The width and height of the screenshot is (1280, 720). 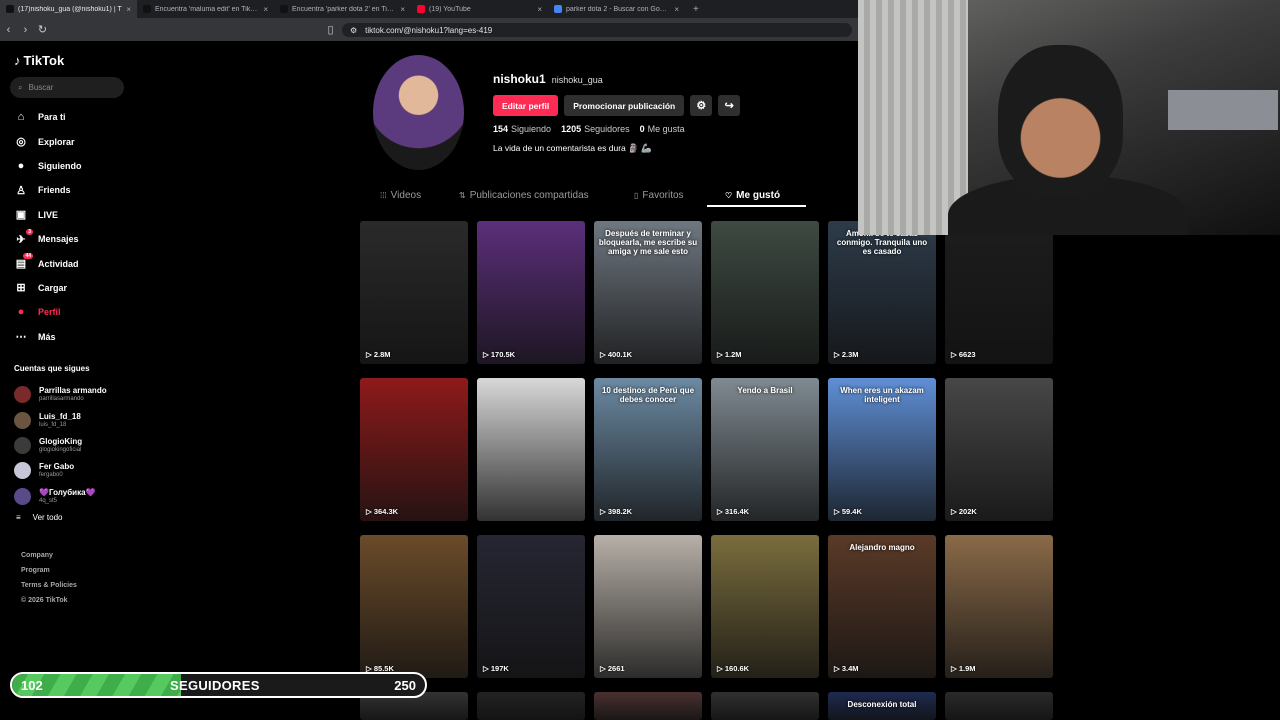 I want to click on search-input: ⌕ Buscar, so click(x=67, y=87).